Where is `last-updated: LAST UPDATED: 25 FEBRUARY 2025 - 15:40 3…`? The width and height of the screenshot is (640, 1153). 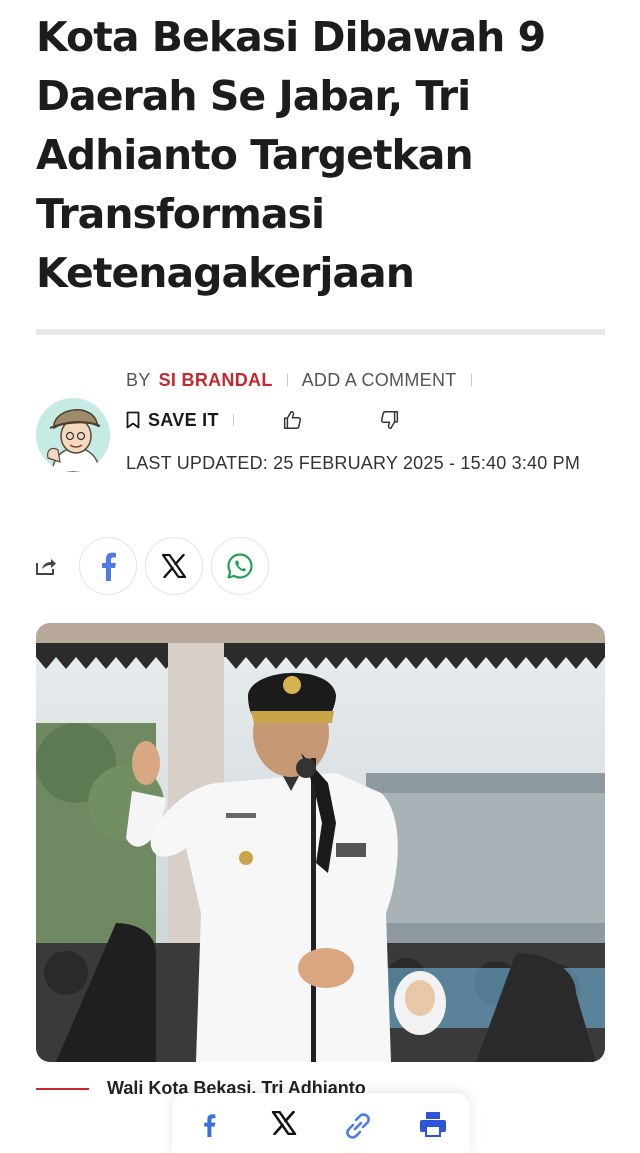
last-updated: LAST UPDATED: 25 FEBRUARY 2025 - 15:40 3… is located at coordinates (353, 463).